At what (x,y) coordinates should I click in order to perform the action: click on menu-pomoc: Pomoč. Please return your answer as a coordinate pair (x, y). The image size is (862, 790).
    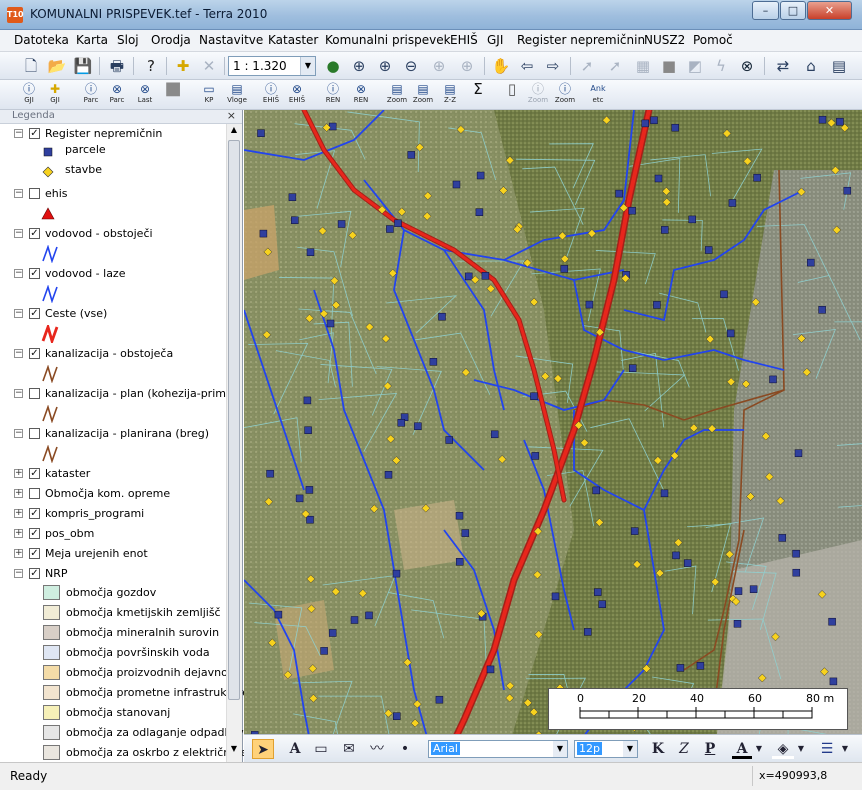
    Looking at the image, I should click on (713, 40).